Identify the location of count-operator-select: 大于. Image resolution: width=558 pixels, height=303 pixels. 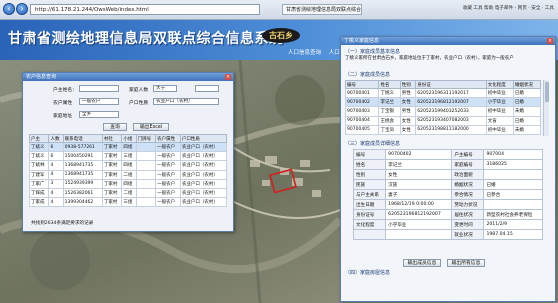
(165, 88).